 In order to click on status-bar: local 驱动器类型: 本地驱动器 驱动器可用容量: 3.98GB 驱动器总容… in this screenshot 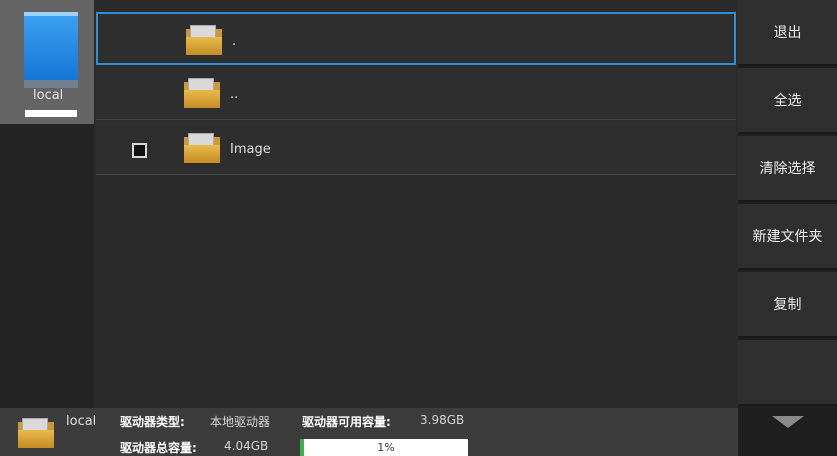, I will do `click(369, 432)`.